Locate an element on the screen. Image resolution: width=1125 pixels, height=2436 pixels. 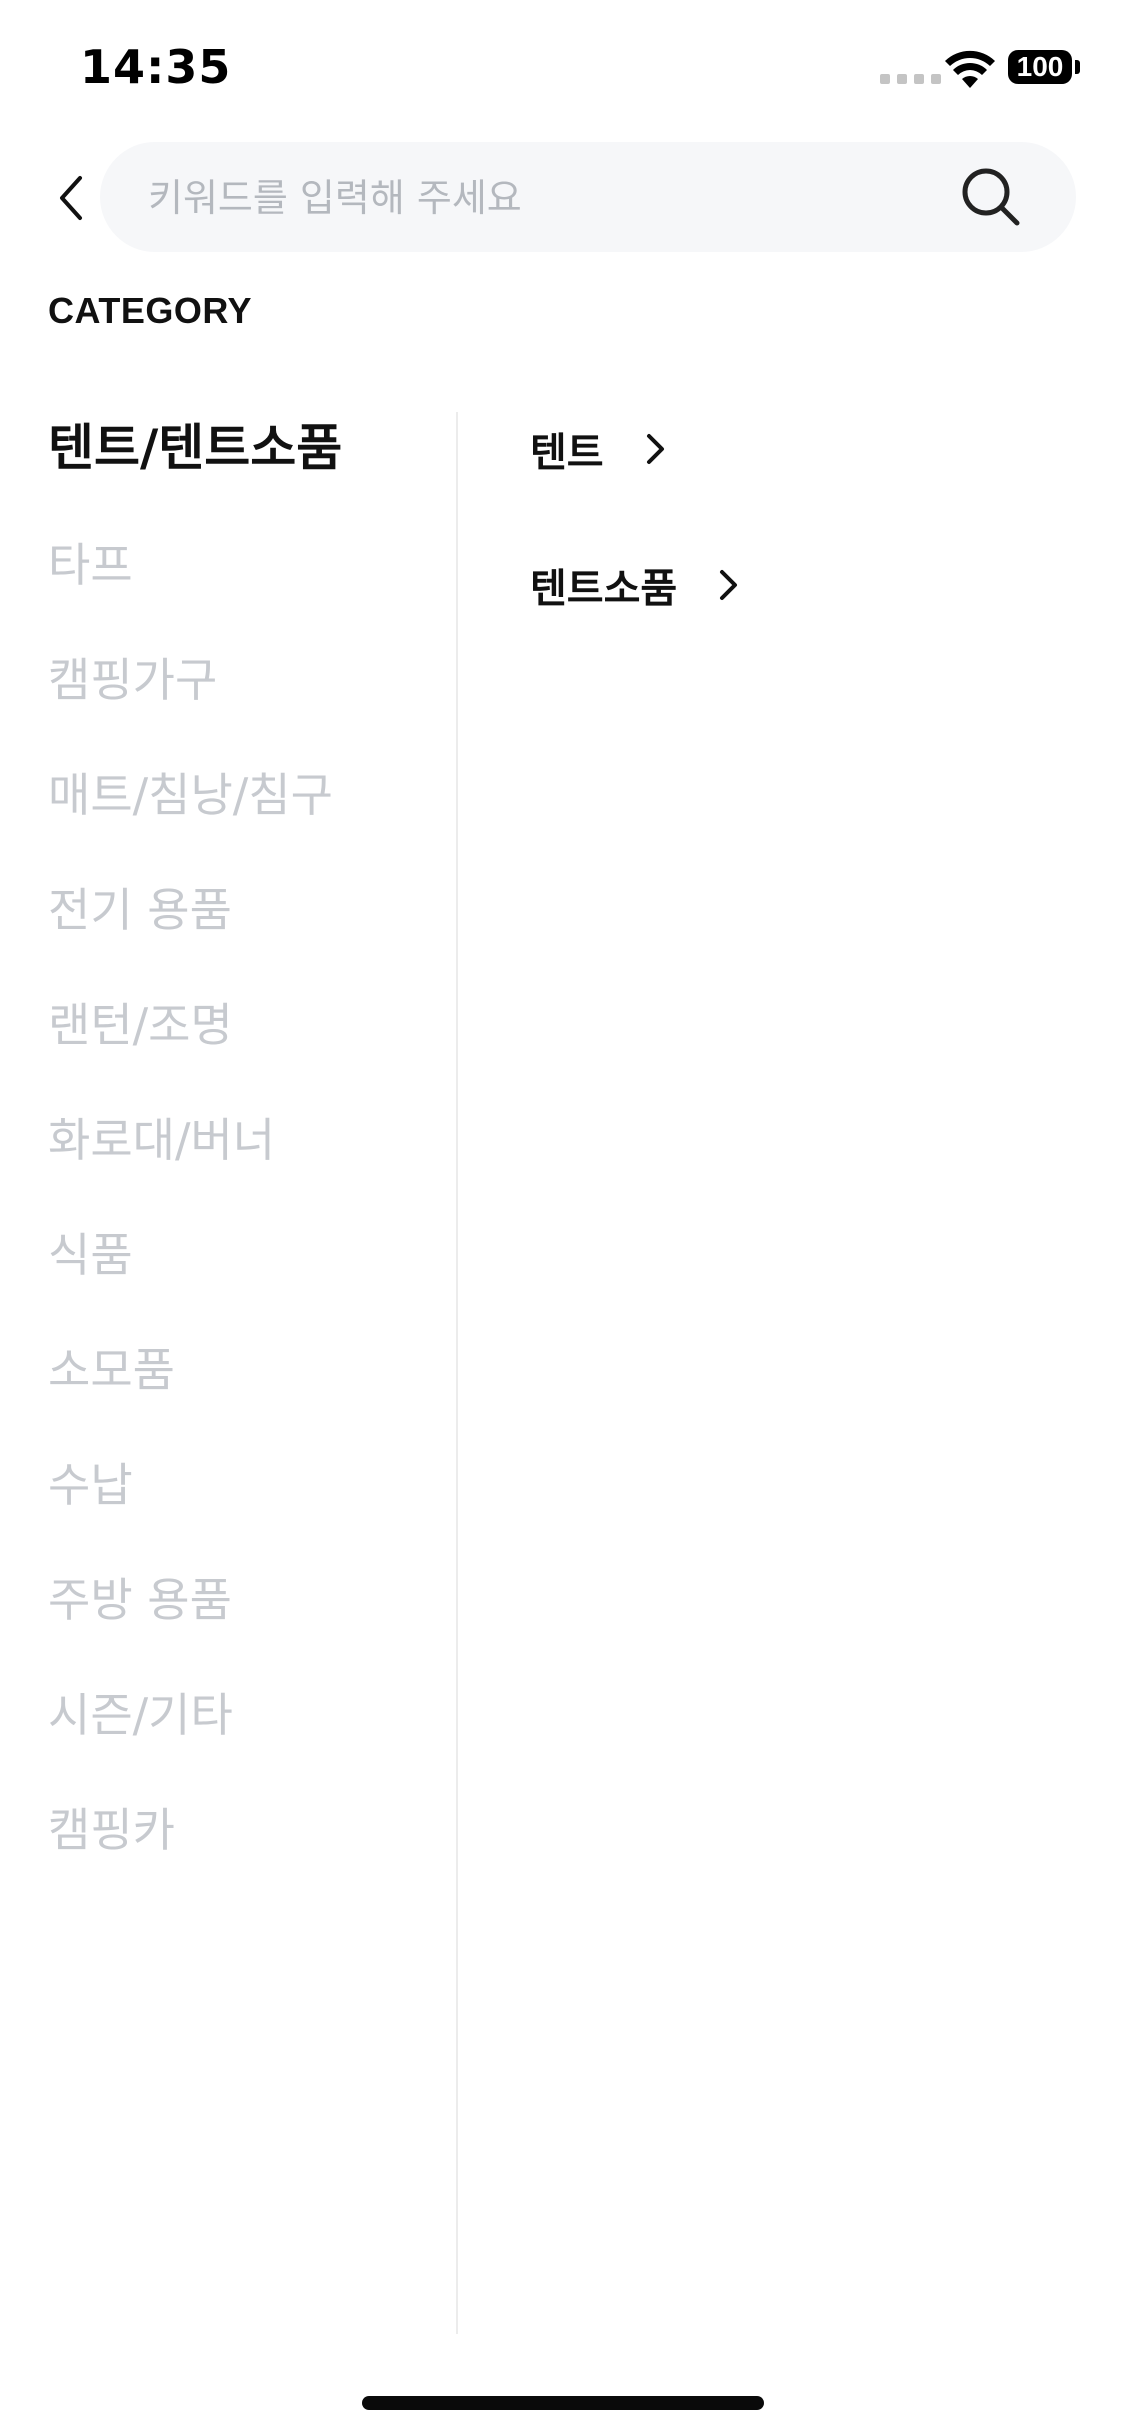
category-item-campingcar: 캠핑카 is located at coordinates (111, 1830).